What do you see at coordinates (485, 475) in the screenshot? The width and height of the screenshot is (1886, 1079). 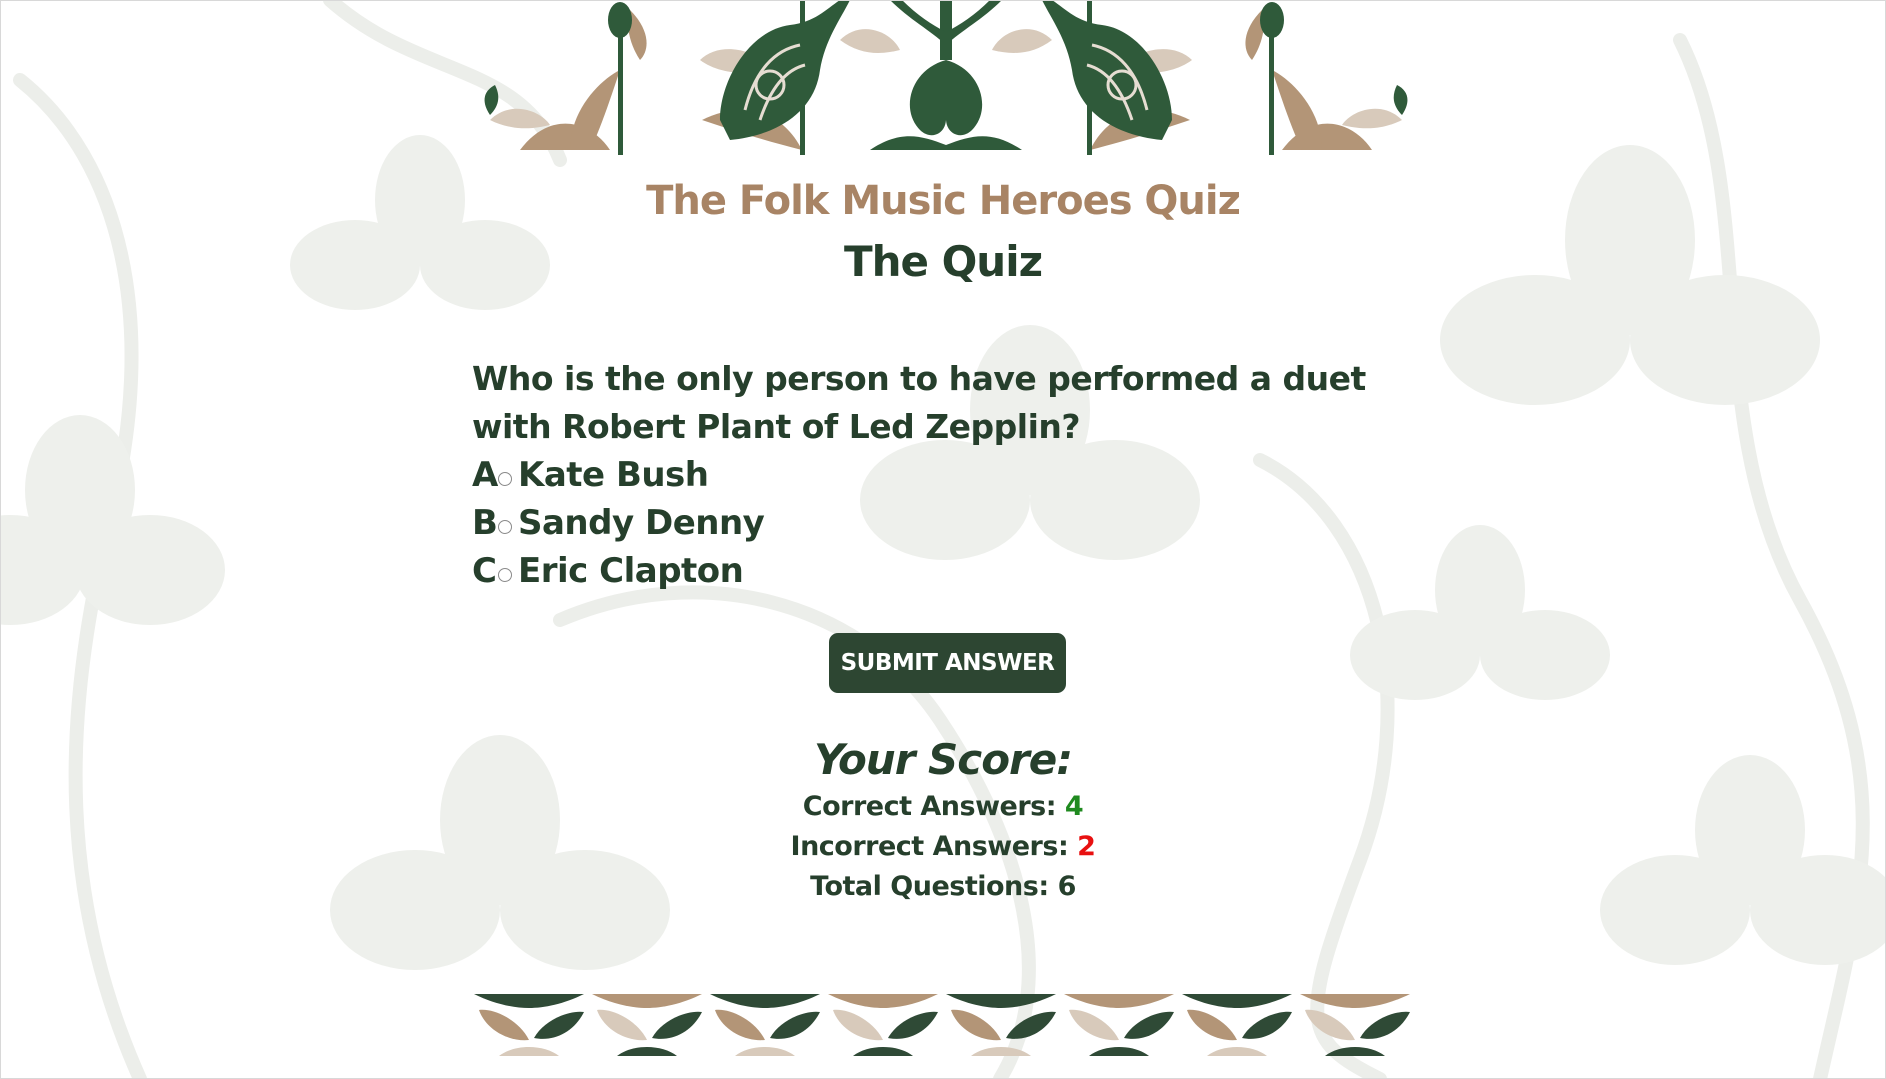 I see `option-letter: A` at bounding box center [485, 475].